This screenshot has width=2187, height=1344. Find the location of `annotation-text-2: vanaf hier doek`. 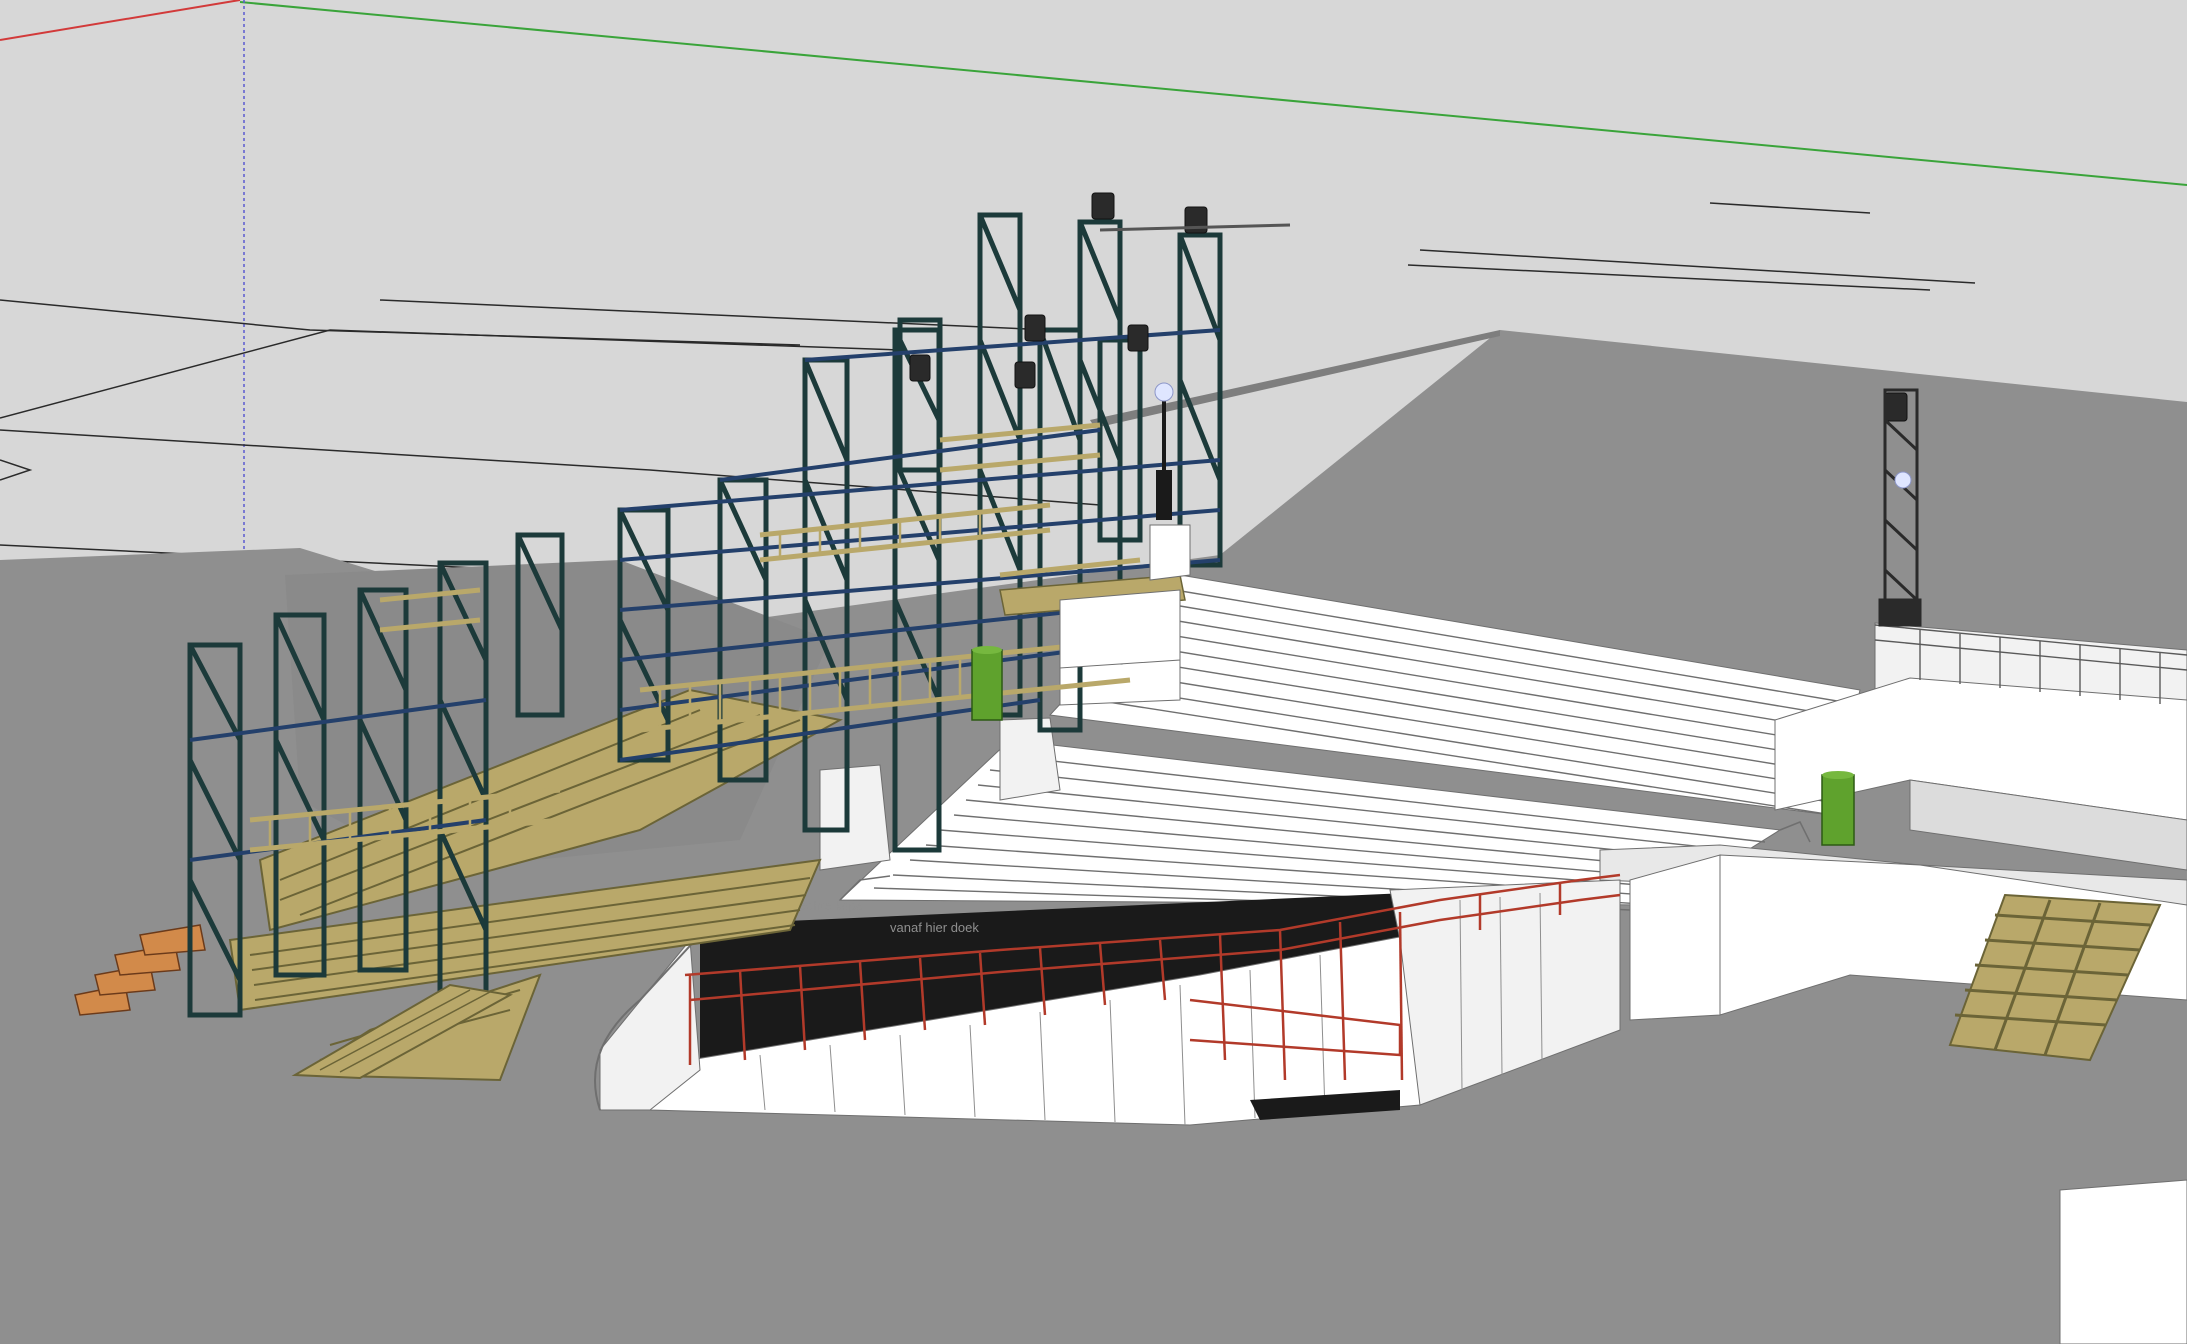

annotation-text-2: vanaf hier doek is located at coordinates (934, 927).